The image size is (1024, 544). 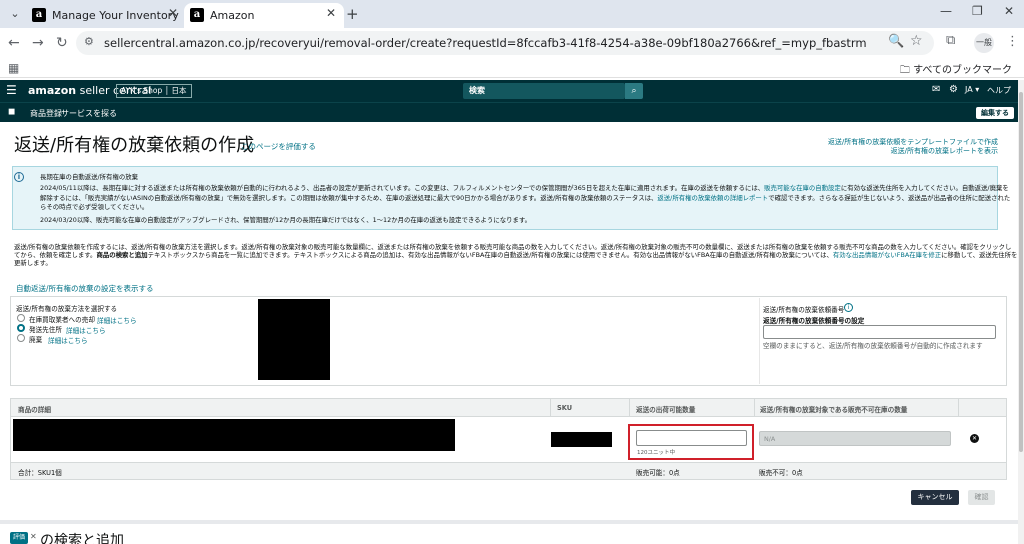 What do you see at coordinates (879, 332) in the screenshot?
I see `order-id-input` at bounding box center [879, 332].